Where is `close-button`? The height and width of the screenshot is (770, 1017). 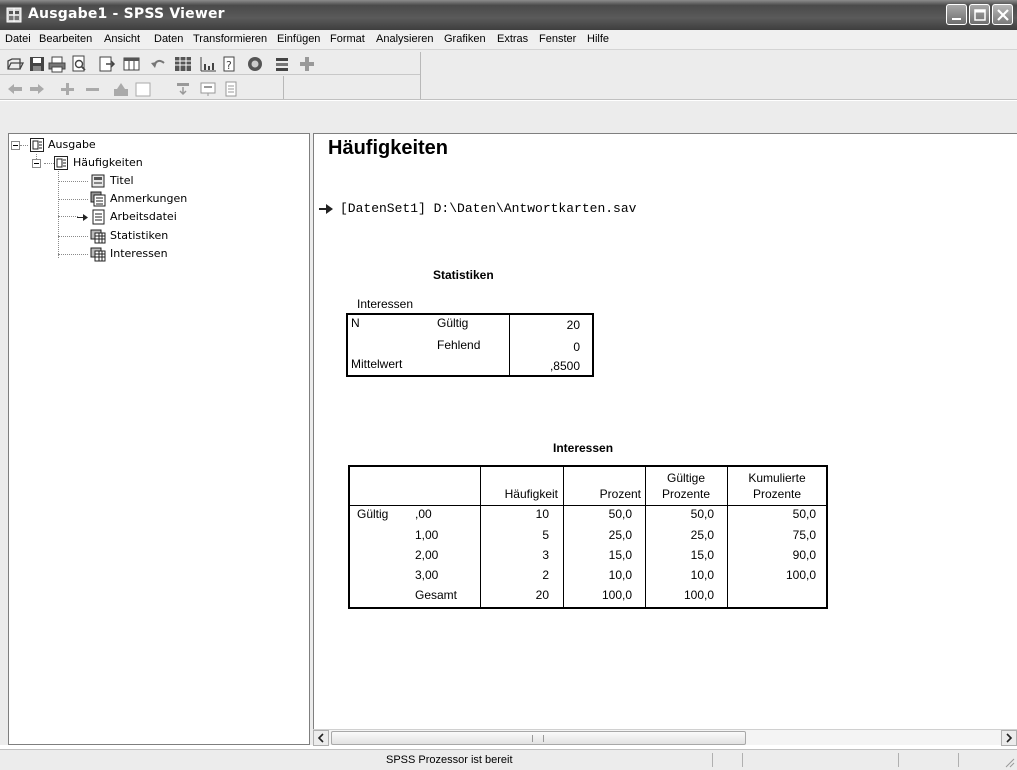
close-button is located at coordinates (1002, 14).